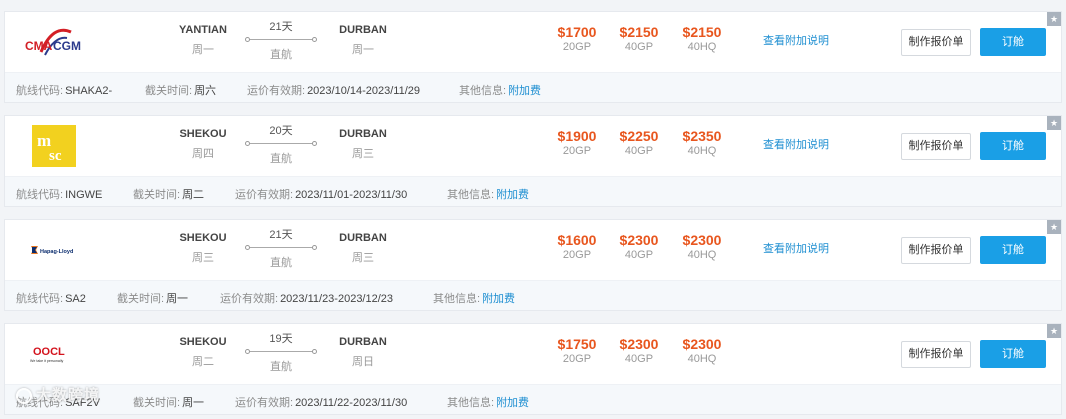 This screenshot has height=419, width=1066. I want to click on price-amount: $1750, so click(577, 344).